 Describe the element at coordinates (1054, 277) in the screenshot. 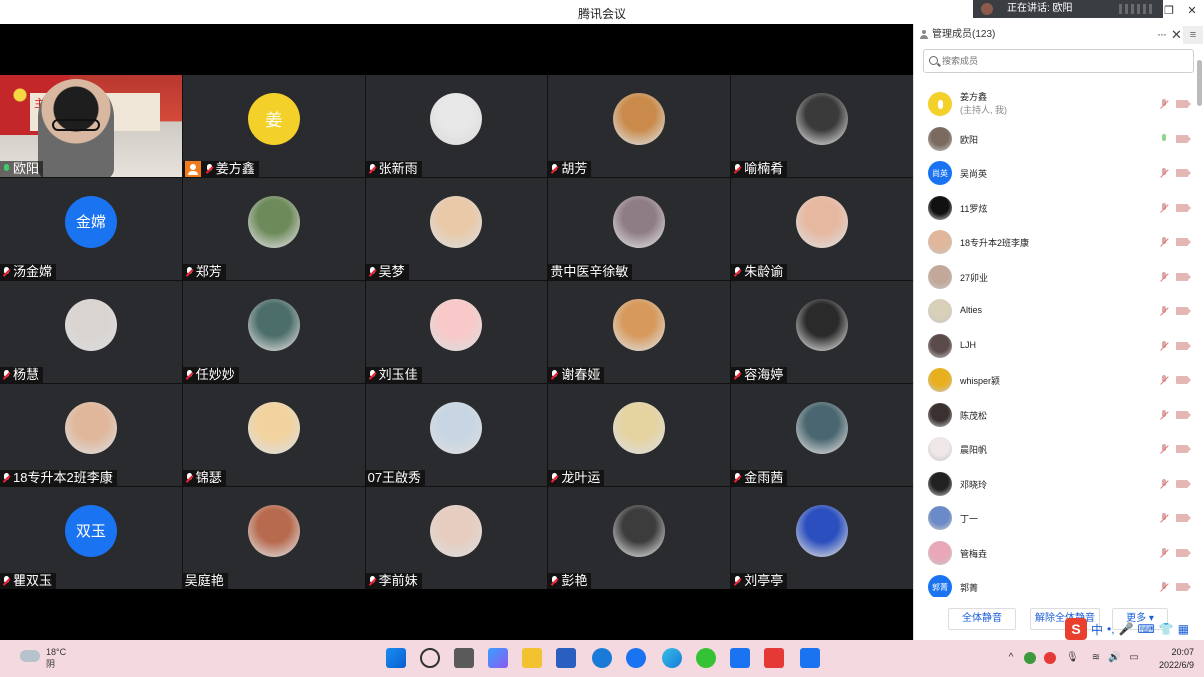

I see `member-row: 27卯业` at that location.